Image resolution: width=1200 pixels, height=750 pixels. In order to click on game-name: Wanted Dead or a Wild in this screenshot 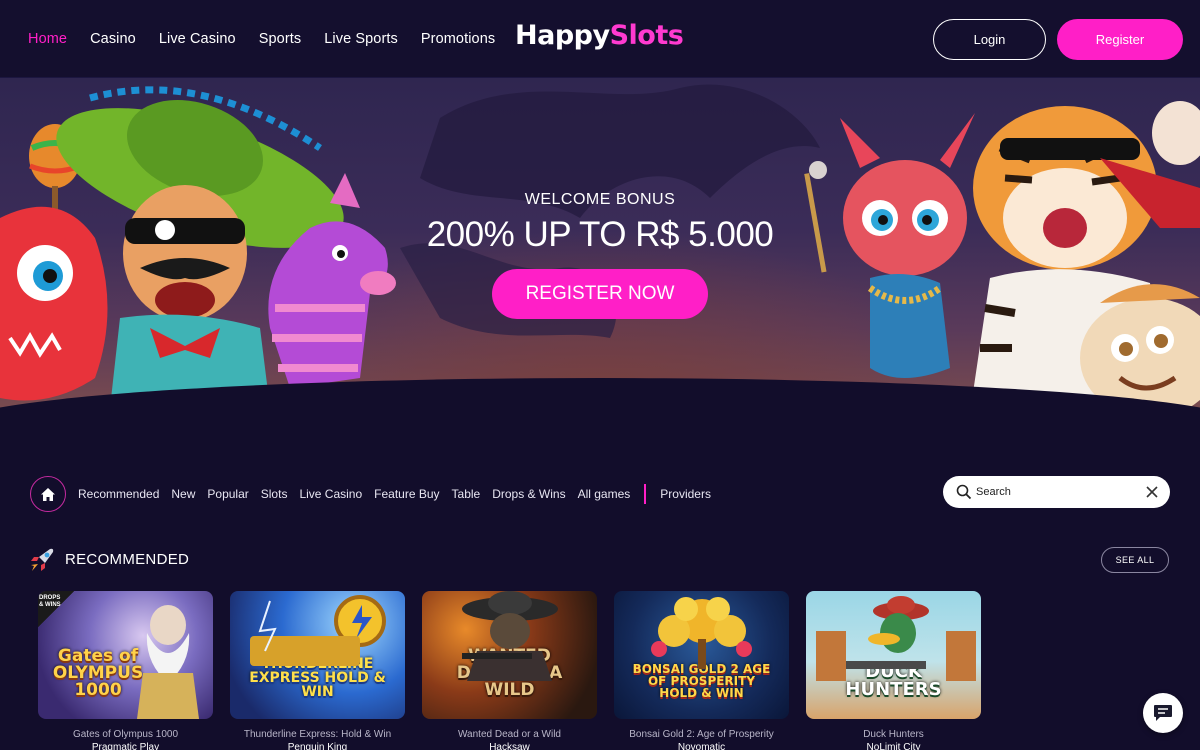, I will do `click(509, 734)`.